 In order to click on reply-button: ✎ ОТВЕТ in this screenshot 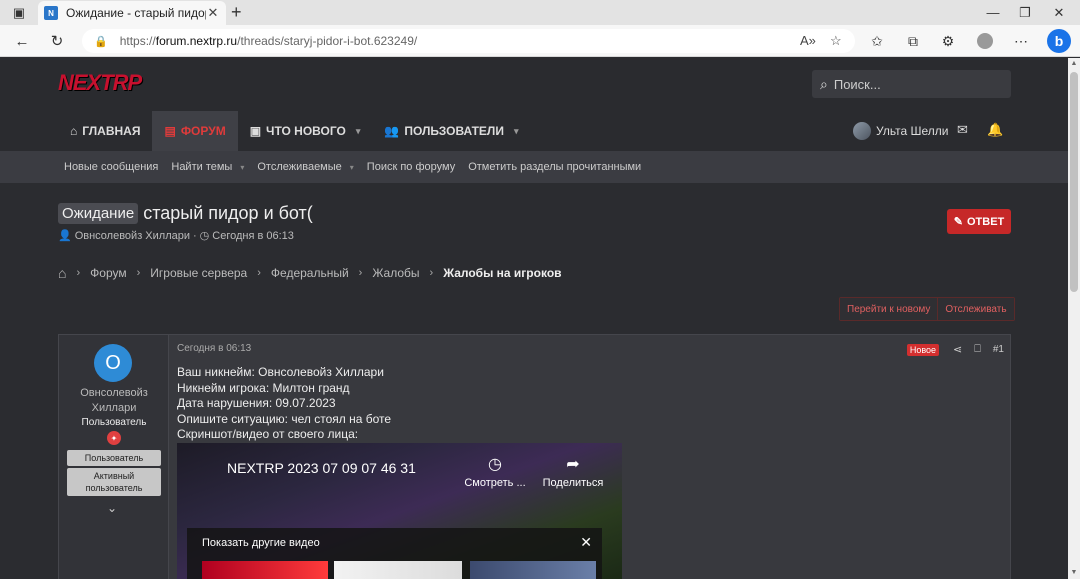, I will do `click(979, 221)`.